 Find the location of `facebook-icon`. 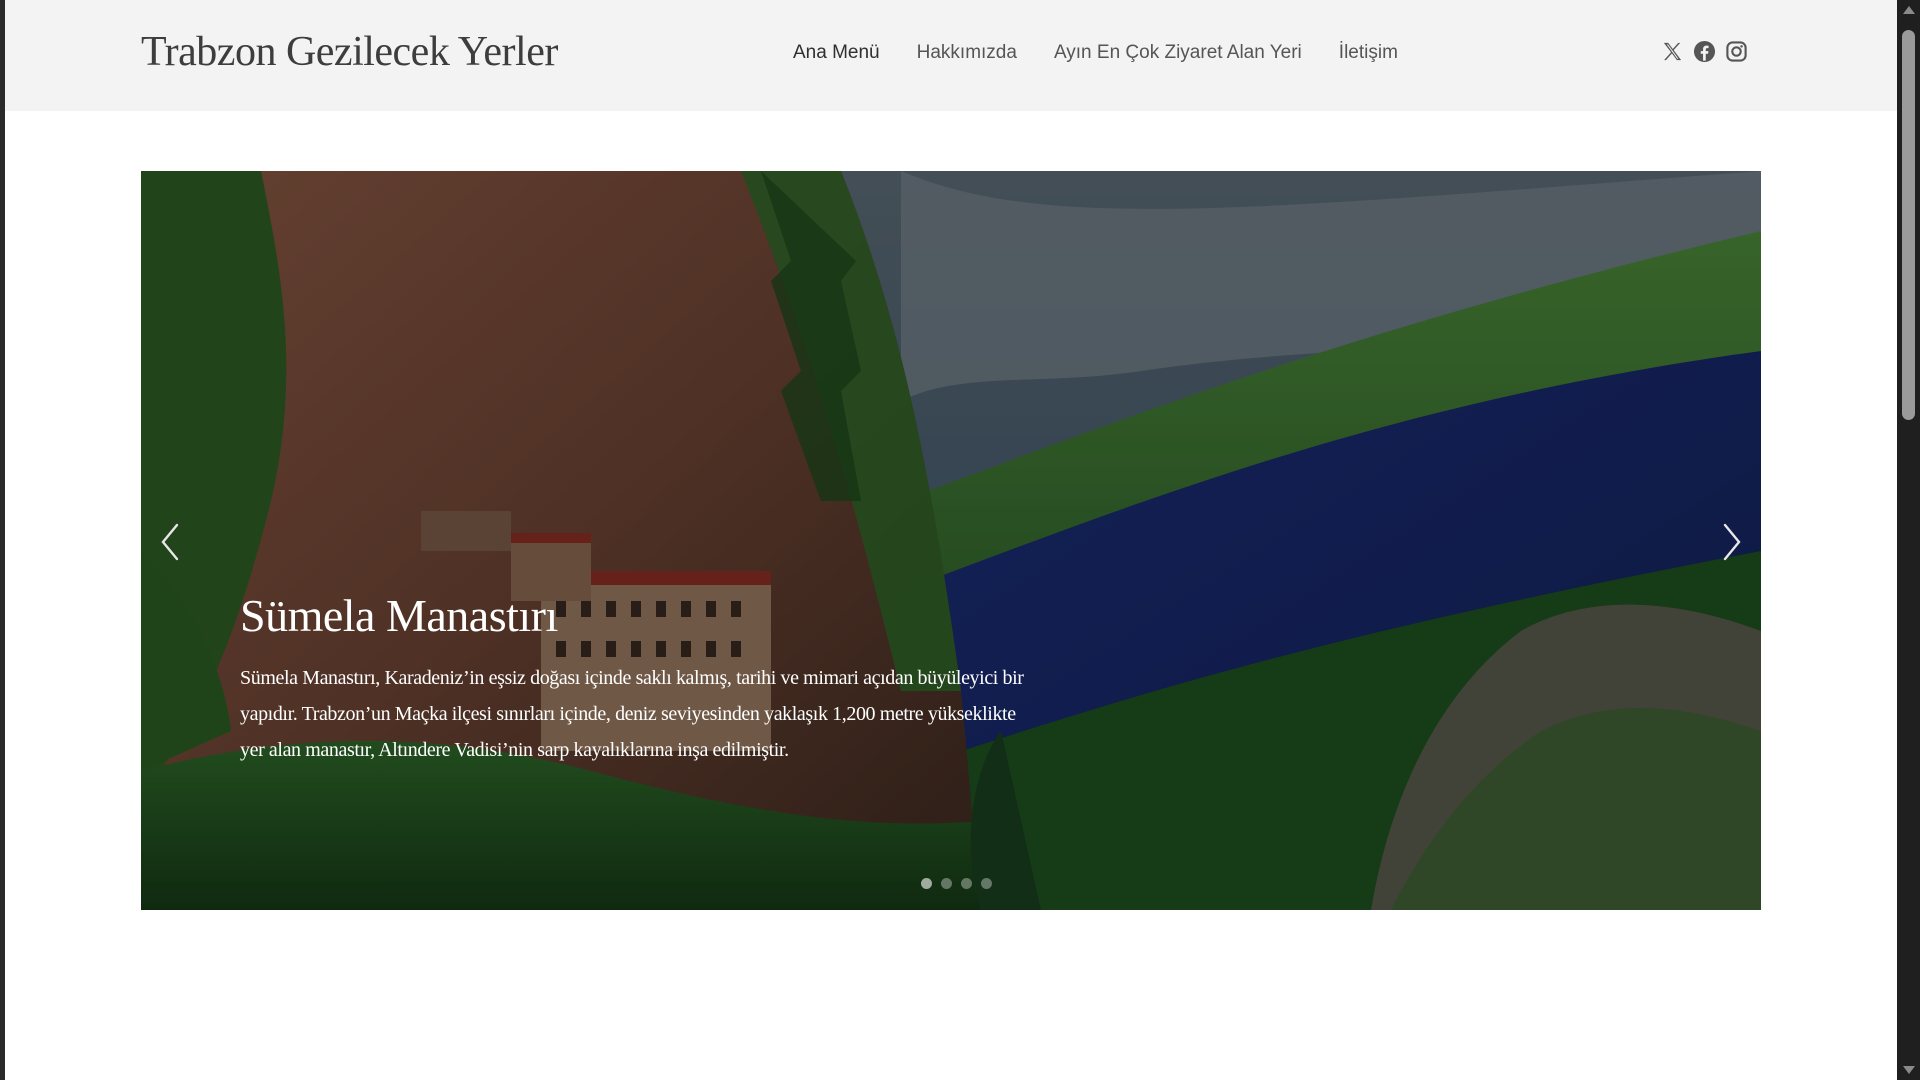

facebook-icon is located at coordinates (1704, 51).